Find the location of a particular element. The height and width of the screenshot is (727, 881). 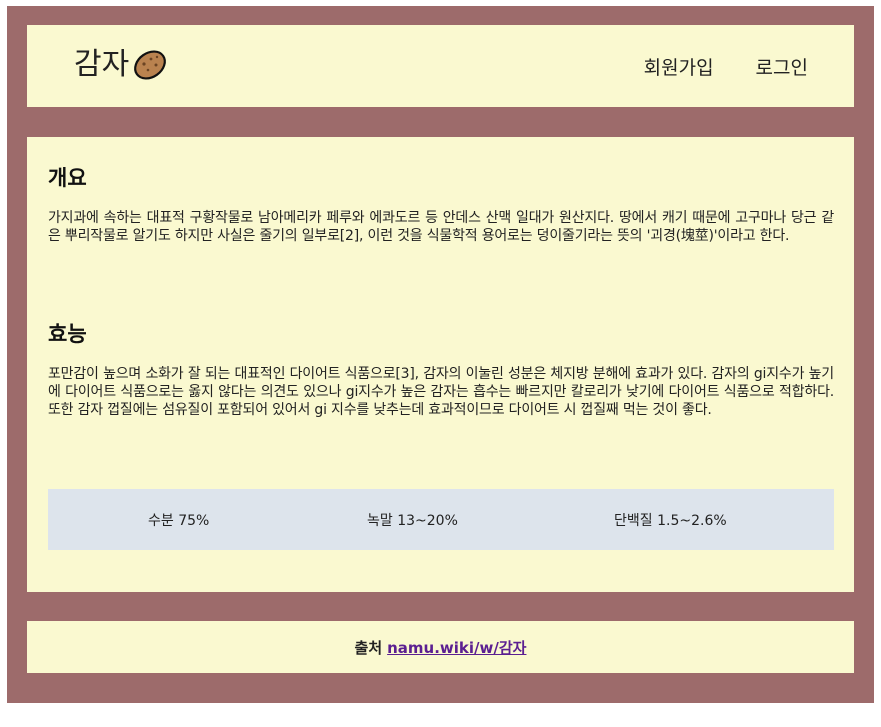

potato-icon is located at coordinates (150, 65).